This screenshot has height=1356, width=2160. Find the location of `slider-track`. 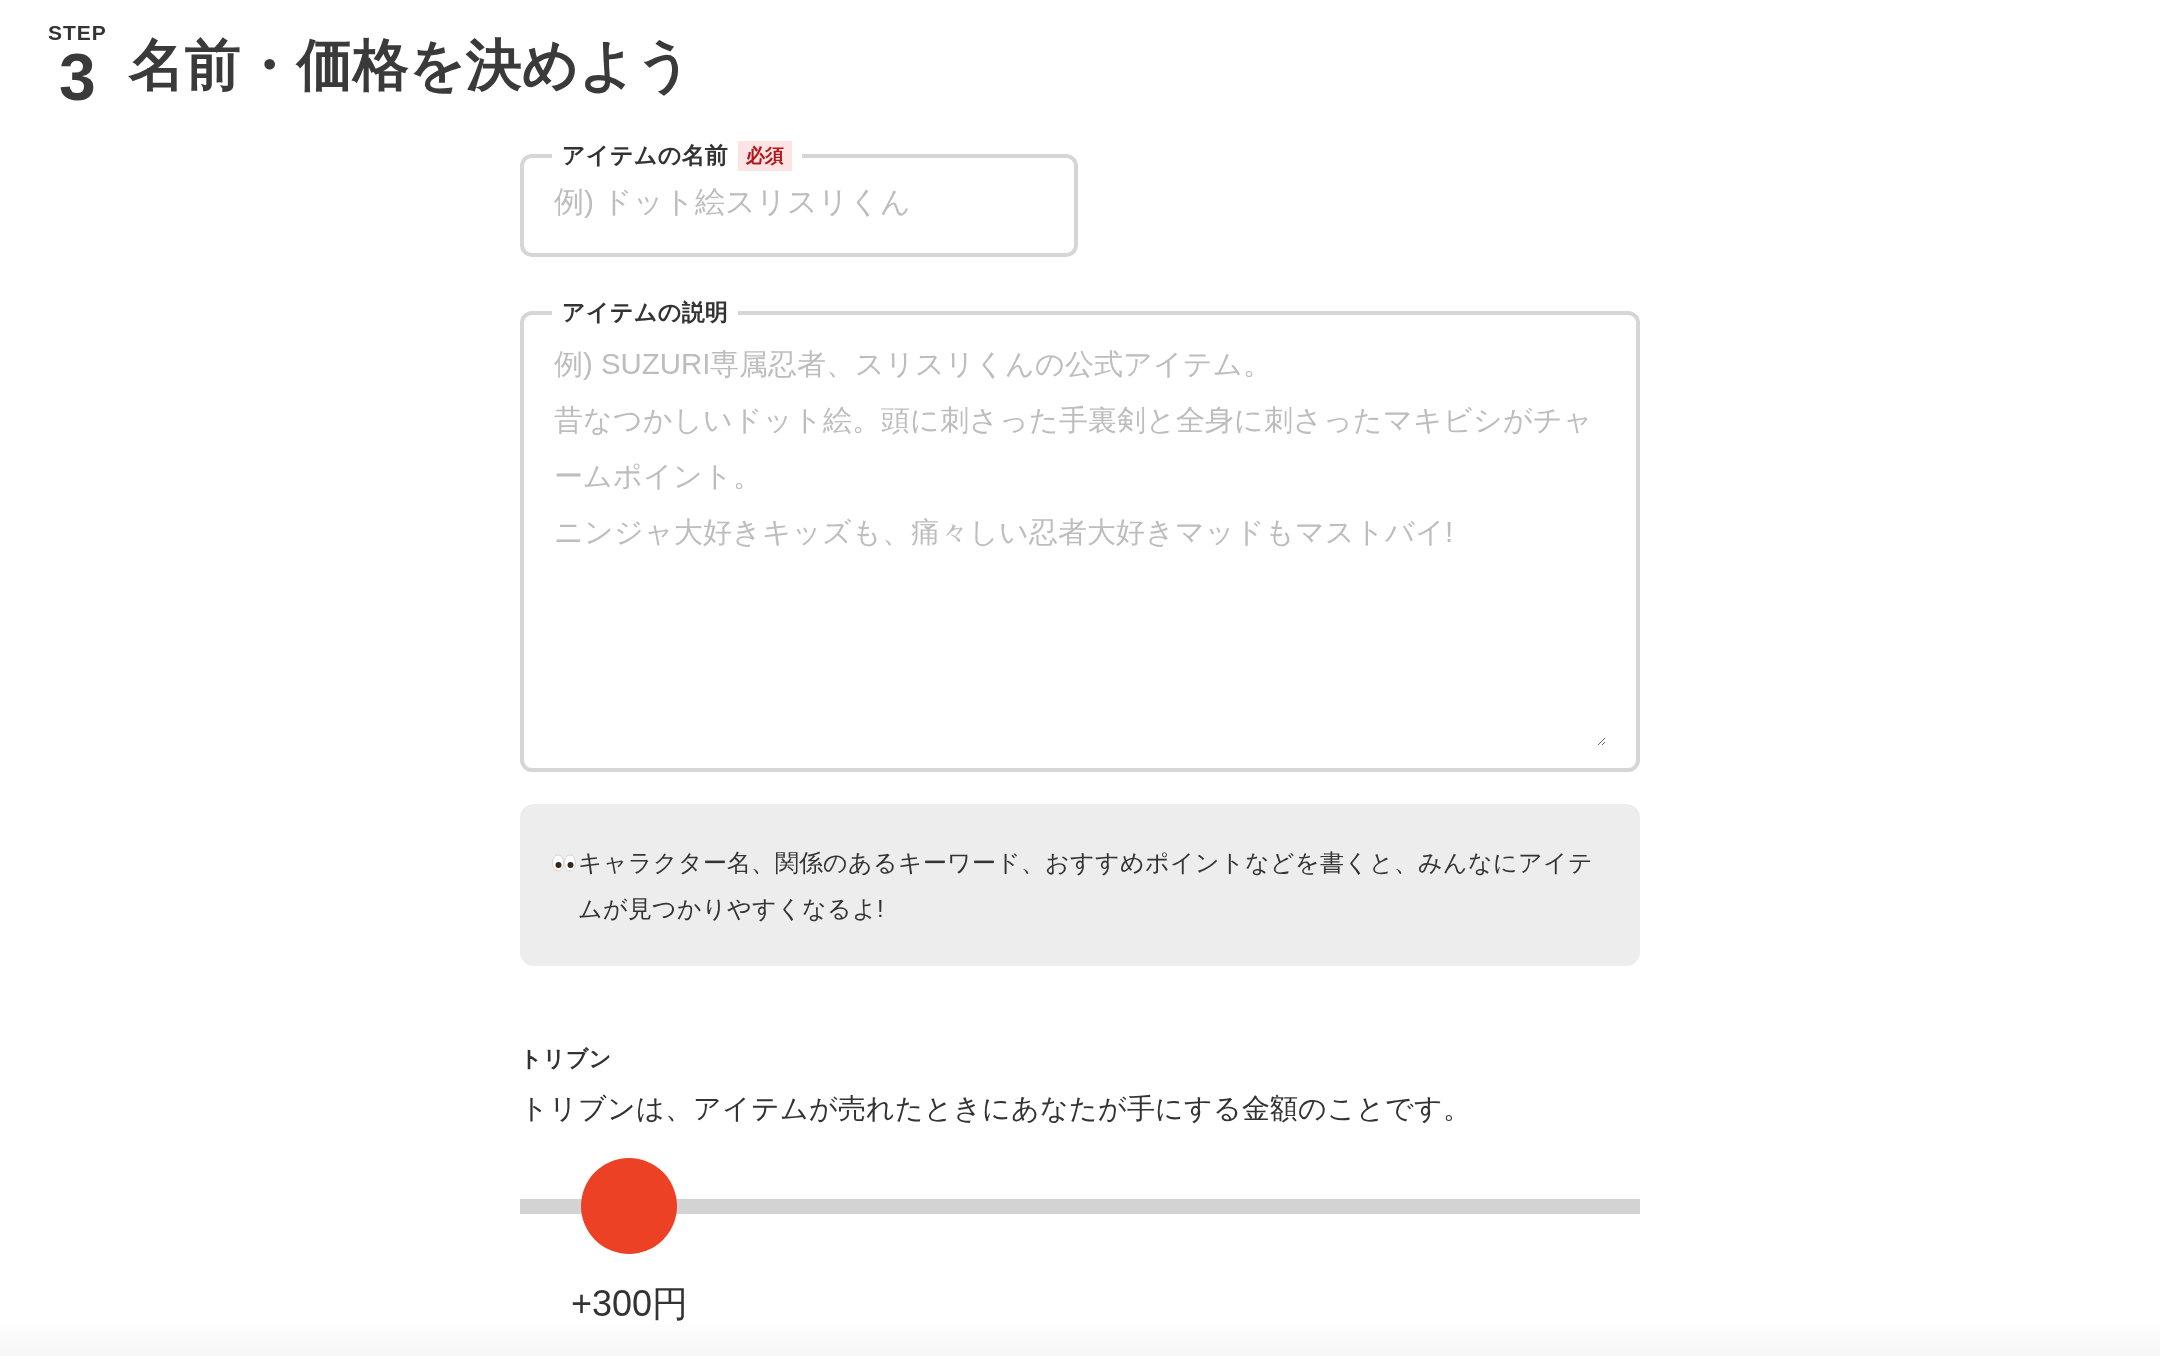

slider-track is located at coordinates (1080, 1206).